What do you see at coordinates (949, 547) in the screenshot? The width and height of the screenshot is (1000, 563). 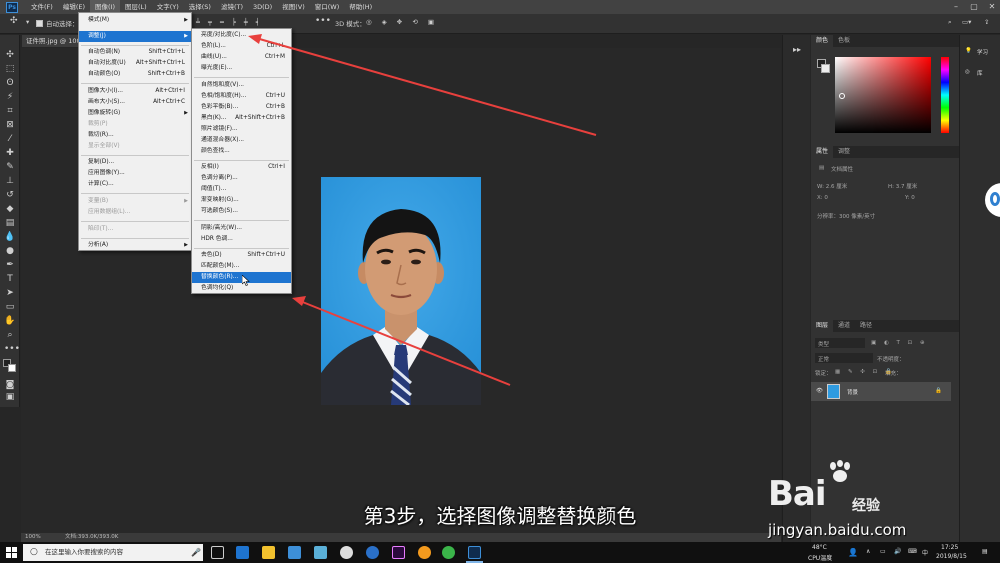 I see `clock-time: 17:25` at bounding box center [949, 547].